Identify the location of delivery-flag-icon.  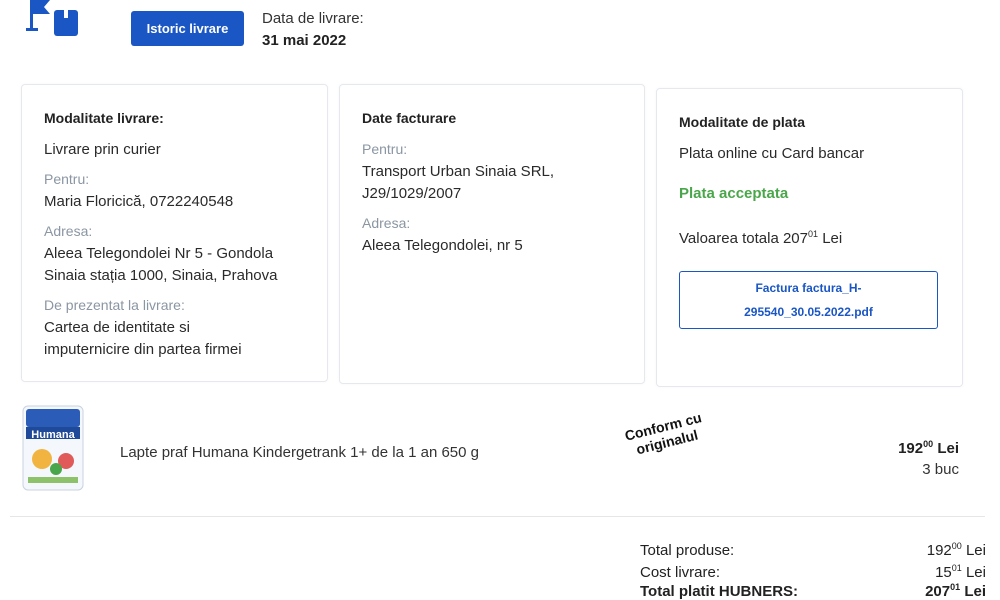
(54, 20).